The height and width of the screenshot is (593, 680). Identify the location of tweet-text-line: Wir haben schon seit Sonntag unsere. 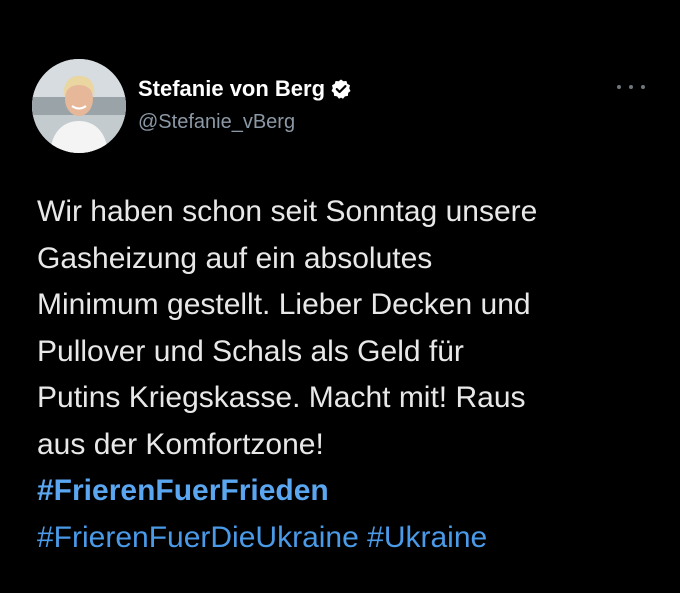
(287, 211).